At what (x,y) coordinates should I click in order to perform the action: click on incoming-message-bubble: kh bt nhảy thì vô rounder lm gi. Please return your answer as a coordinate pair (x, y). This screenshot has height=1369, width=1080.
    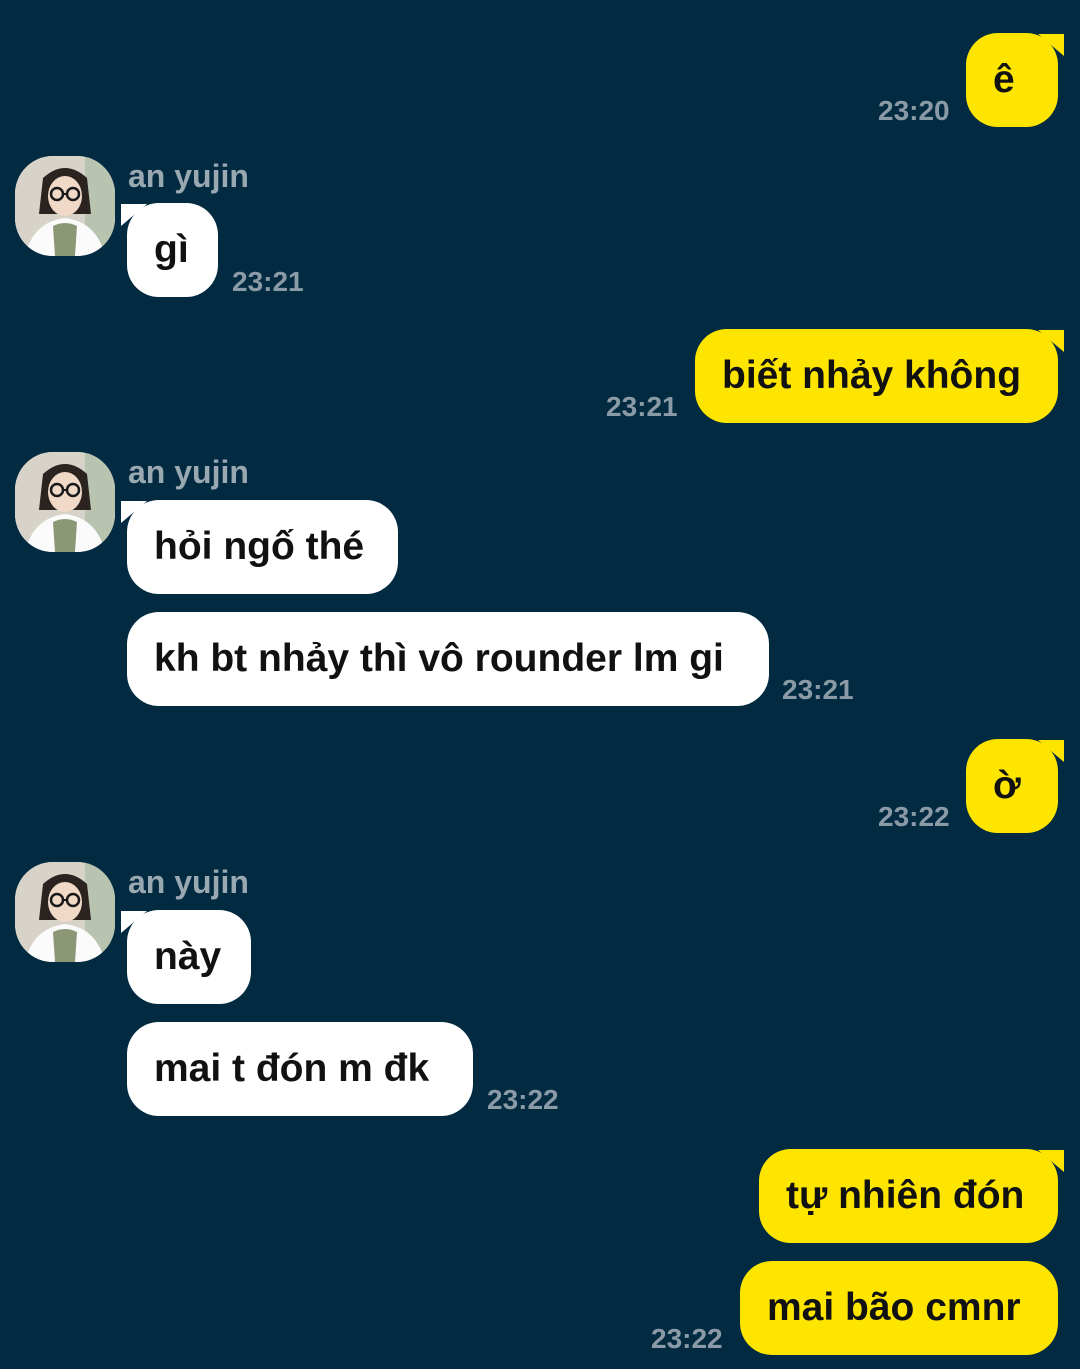
    Looking at the image, I should click on (448, 659).